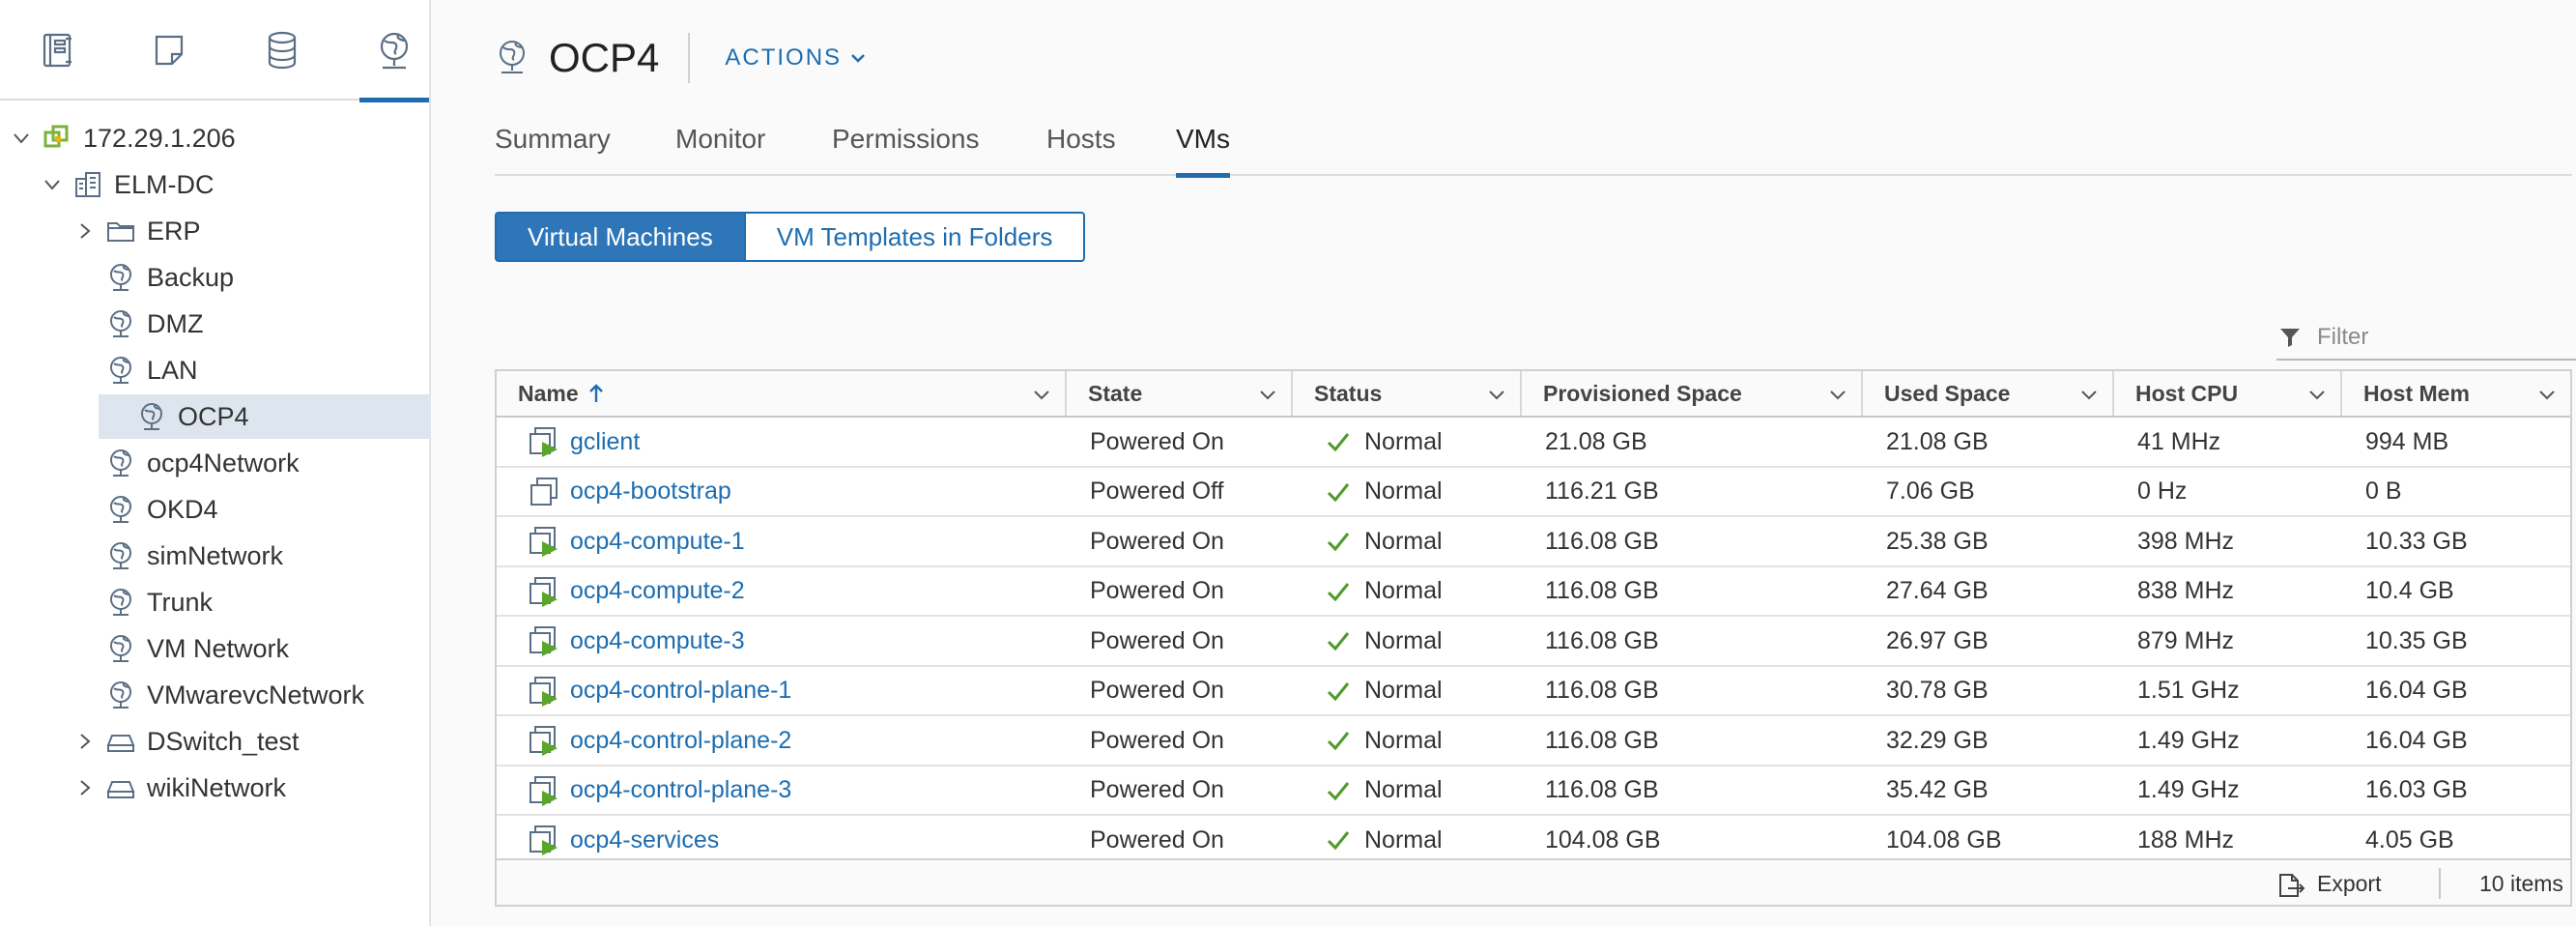 The image size is (2576, 926). What do you see at coordinates (658, 542) in the screenshot?
I see `vm-name-link: ocp4-compute-1` at bounding box center [658, 542].